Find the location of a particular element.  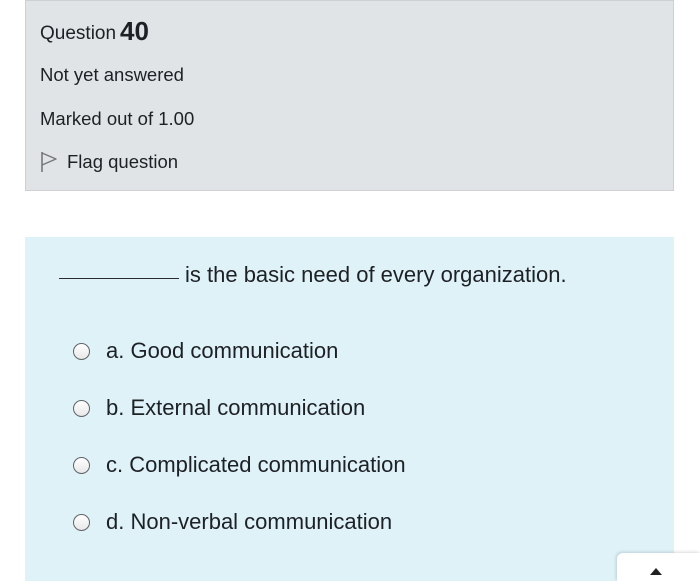

scroll-to-top-button is located at coordinates (658, 567).